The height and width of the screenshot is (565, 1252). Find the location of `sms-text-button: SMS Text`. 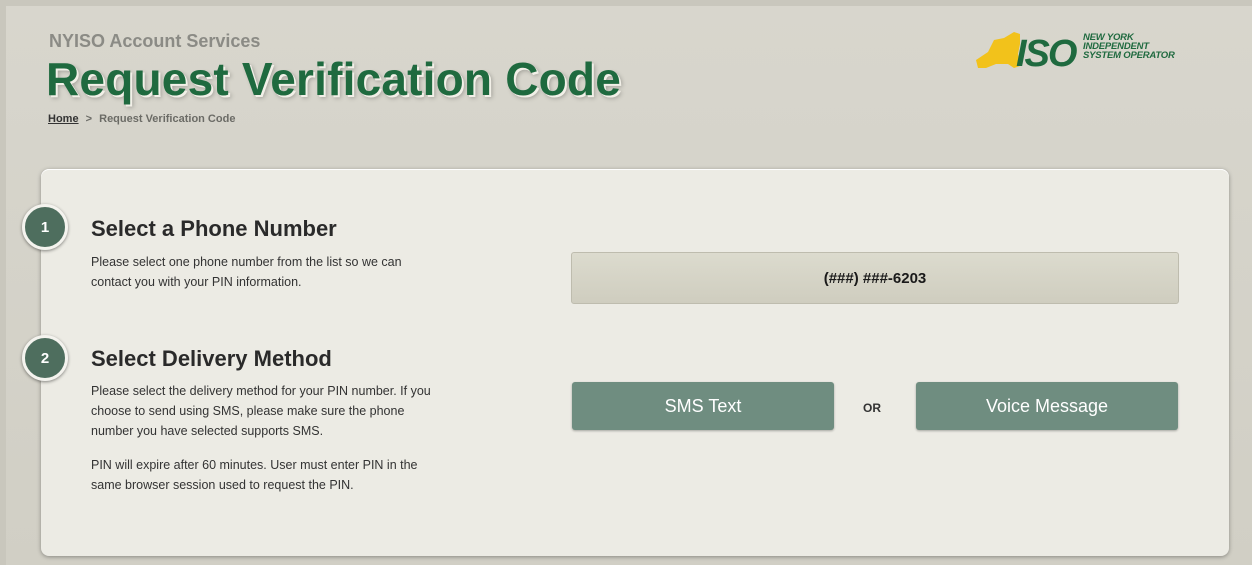

sms-text-button: SMS Text is located at coordinates (703, 406).